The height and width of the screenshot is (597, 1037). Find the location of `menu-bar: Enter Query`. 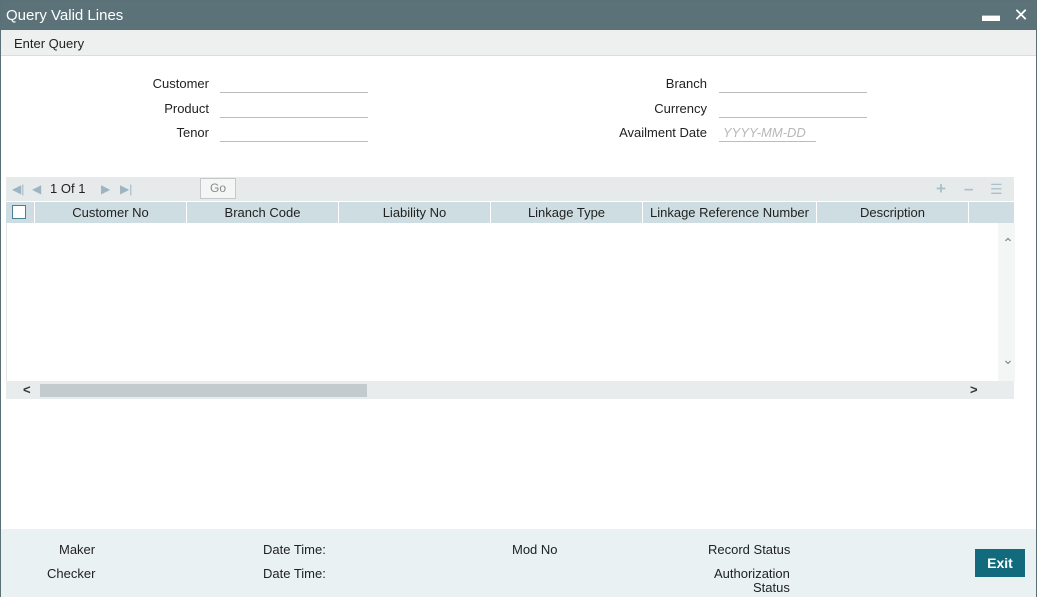

menu-bar: Enter Query is located at coordinates (518, 43).